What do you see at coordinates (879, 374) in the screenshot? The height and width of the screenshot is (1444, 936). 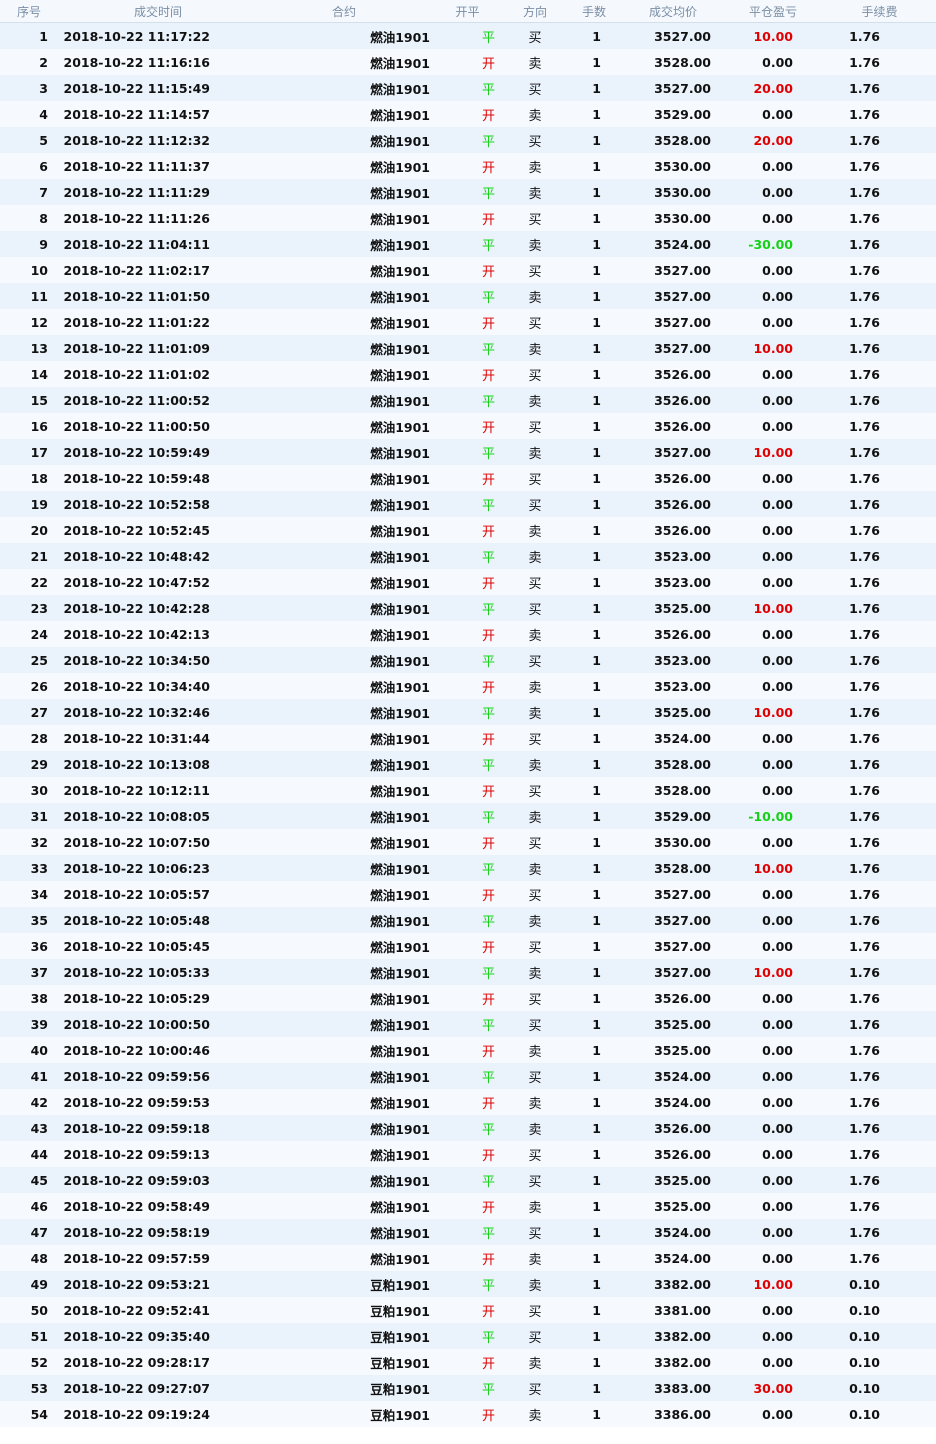 I see `cell-fee: 1.76` at bounding box center [879, 374].